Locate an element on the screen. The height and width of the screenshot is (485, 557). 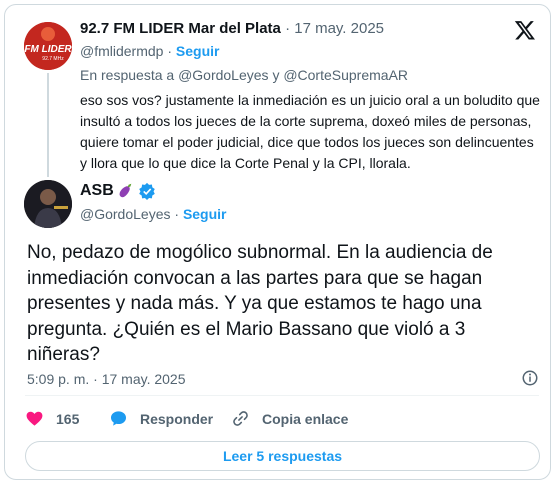
x-logo-icon is located at coordinates (525, 30).